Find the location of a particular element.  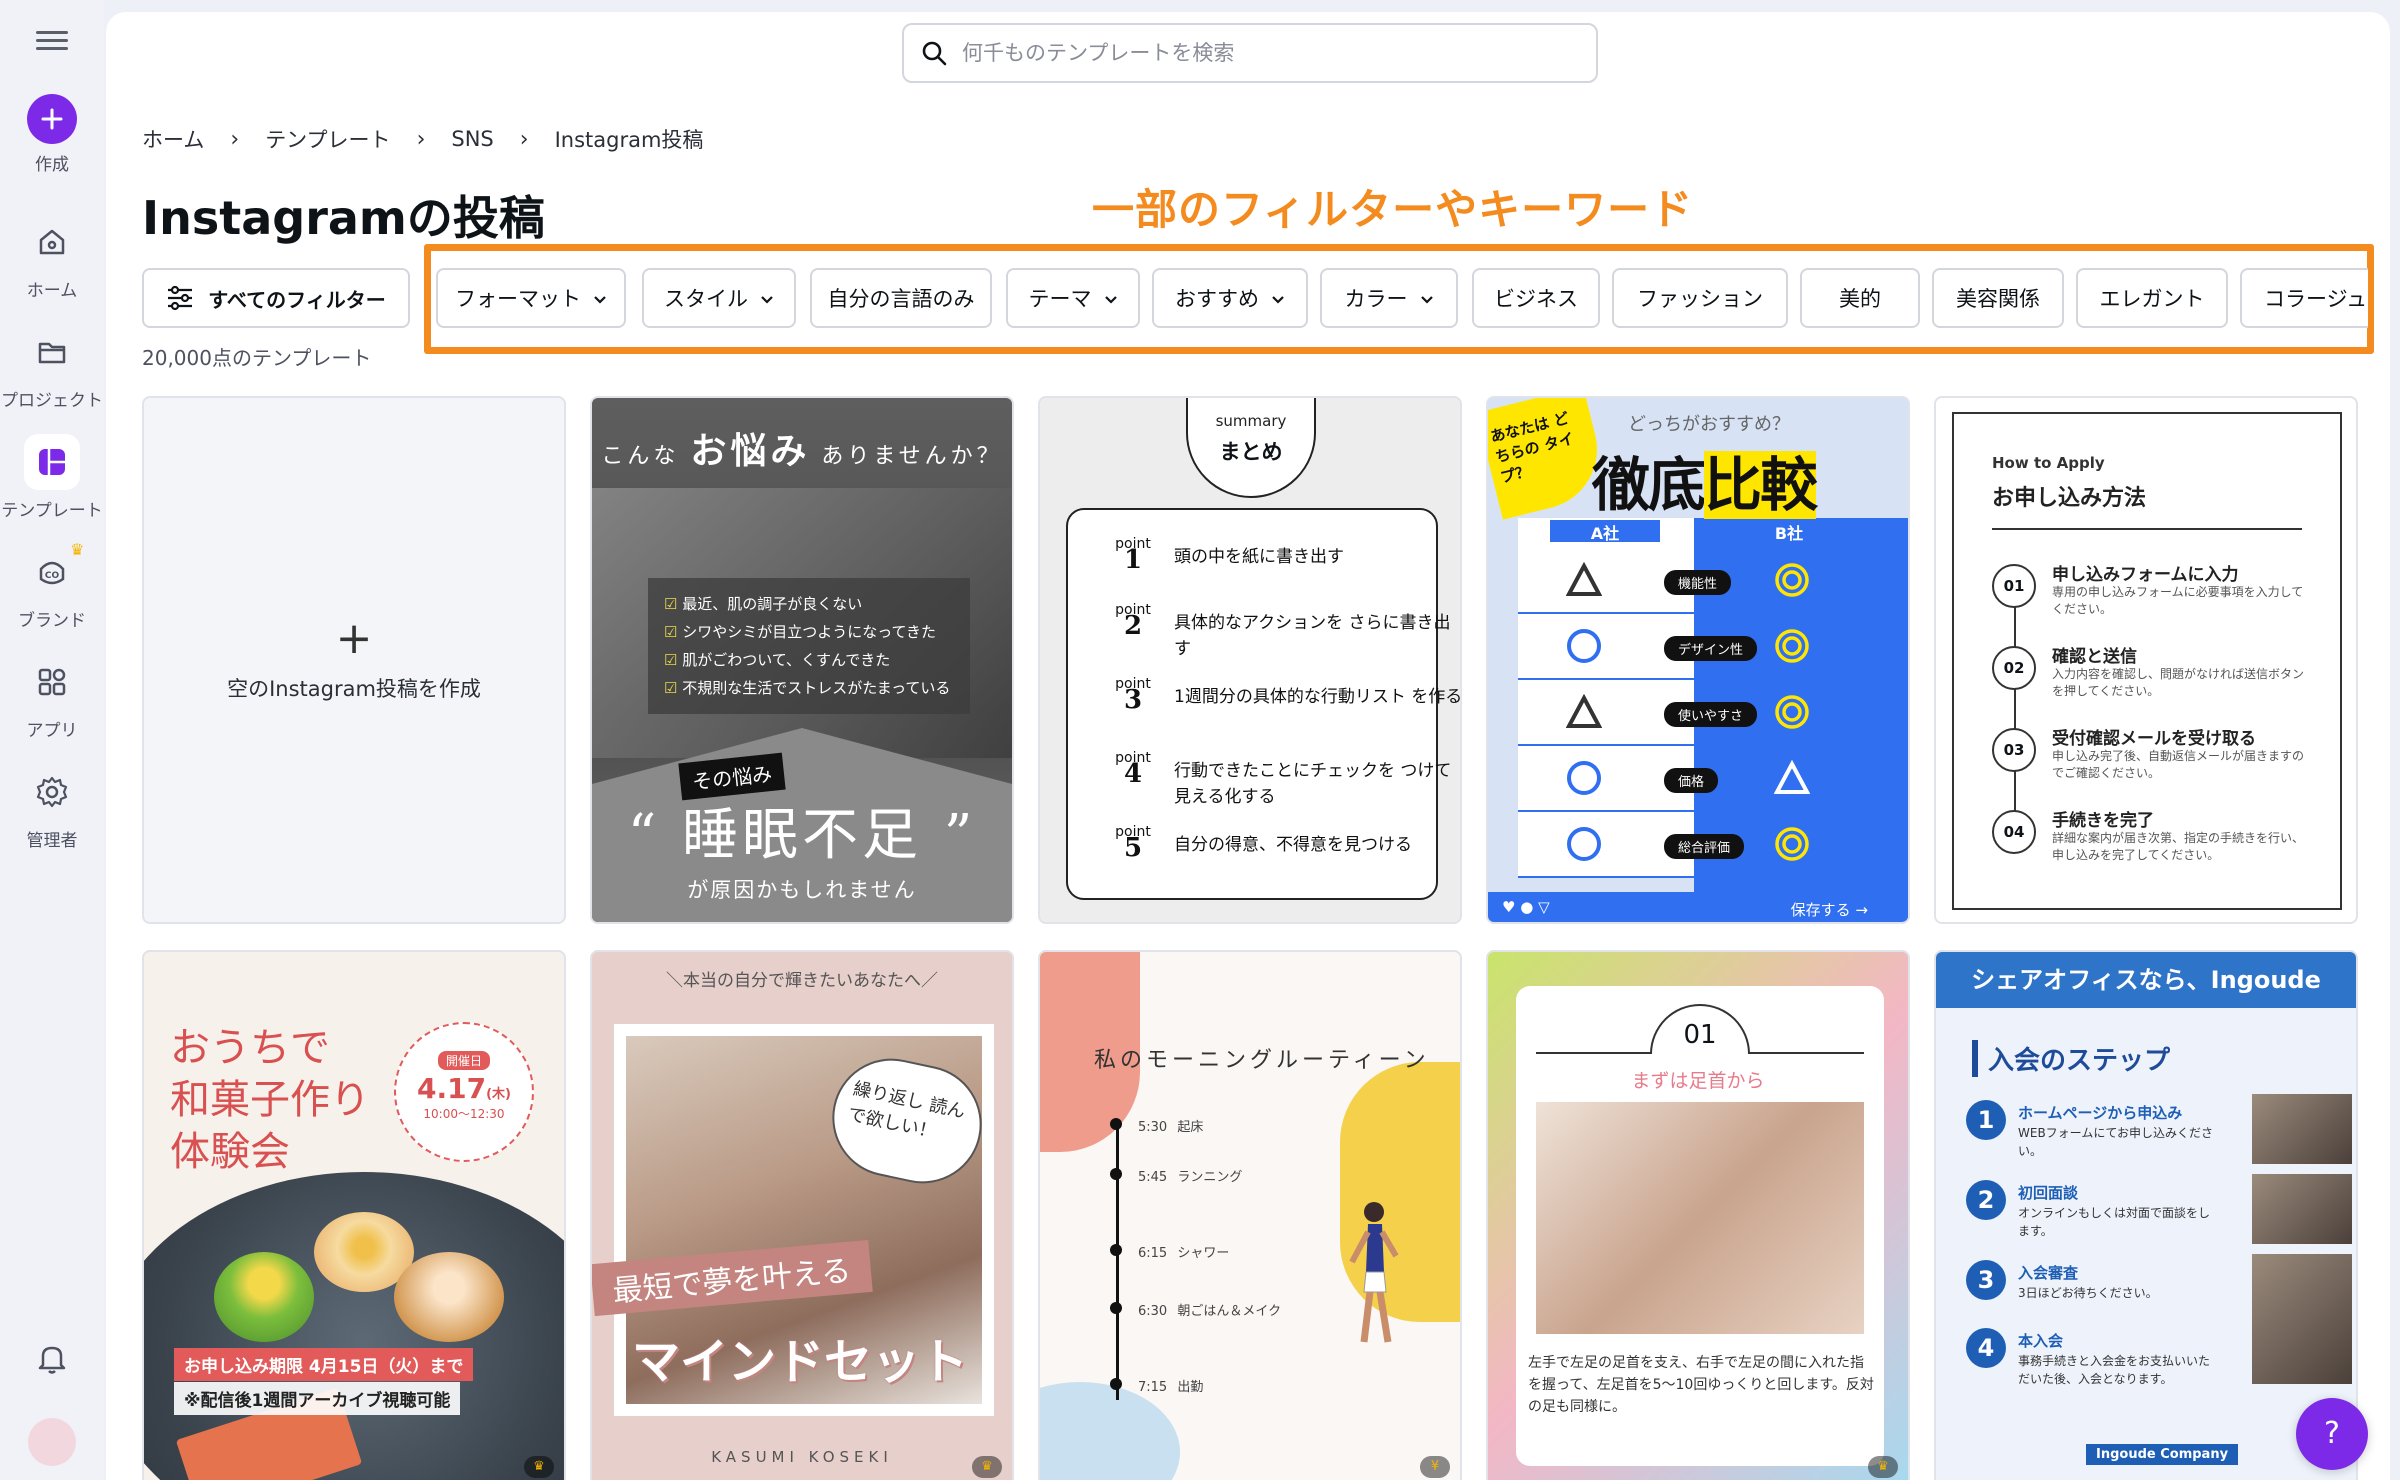

filter-collage: コラージュ is located at coordinates (2304, 298).